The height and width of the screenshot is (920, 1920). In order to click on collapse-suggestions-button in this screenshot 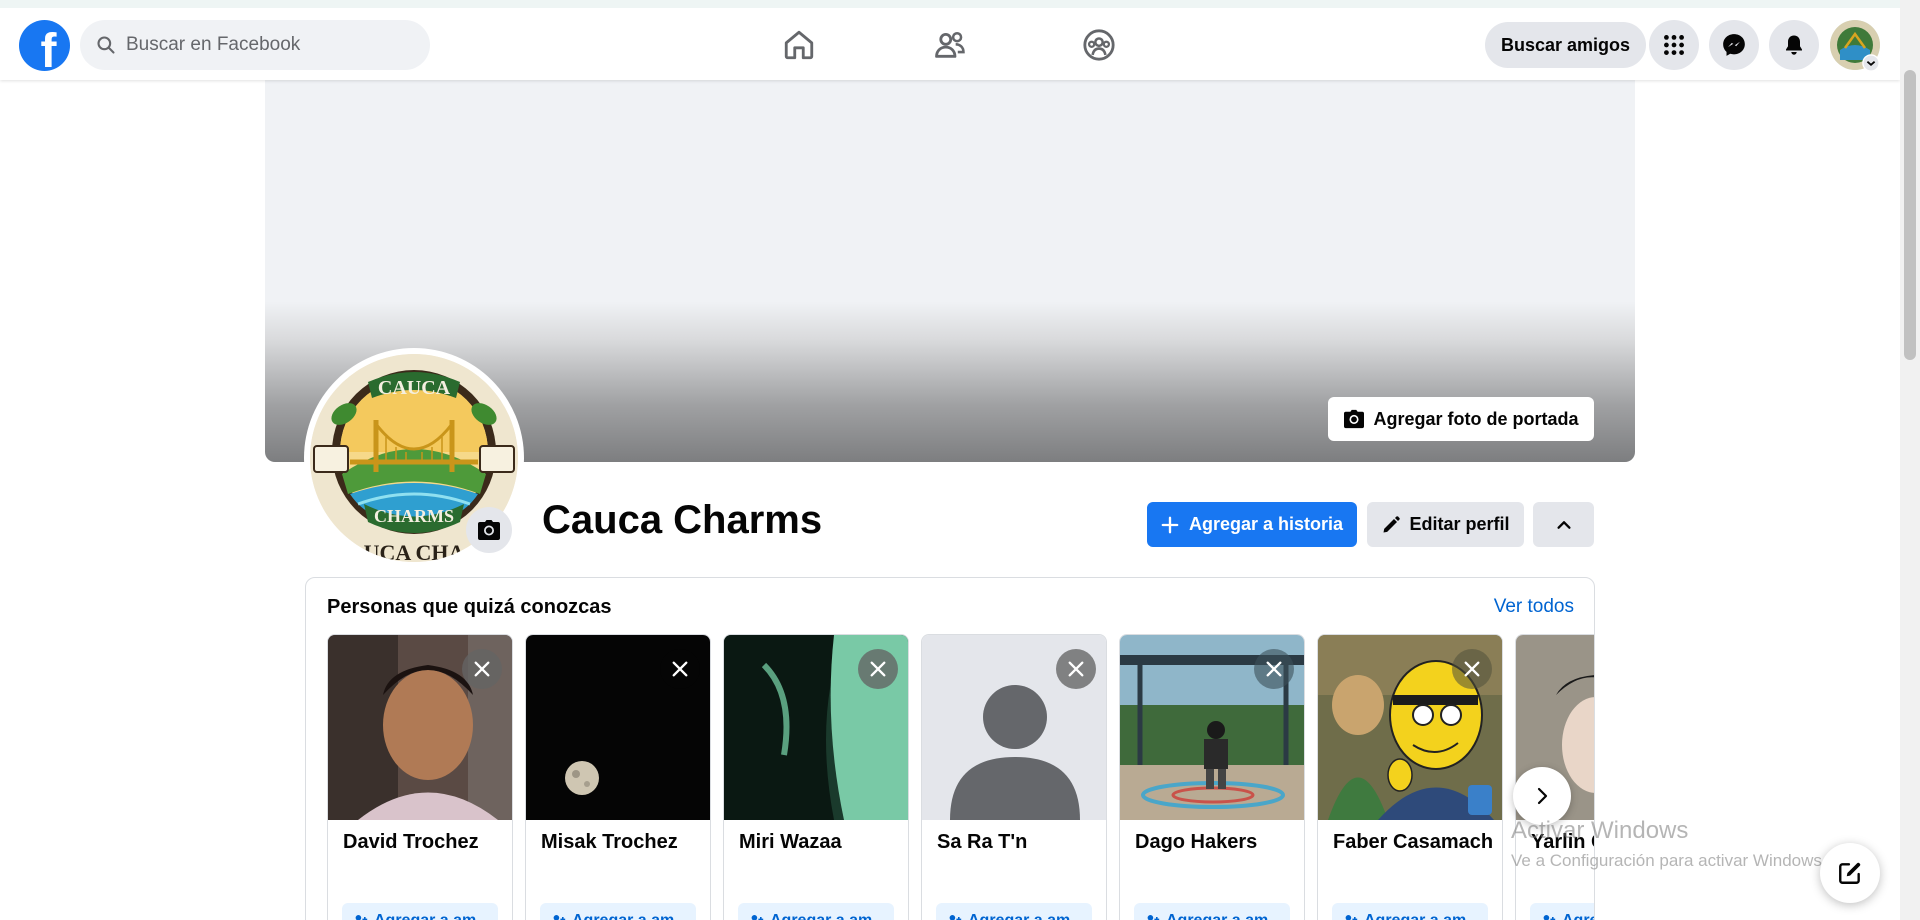, I will do `click(1563, 524)`.